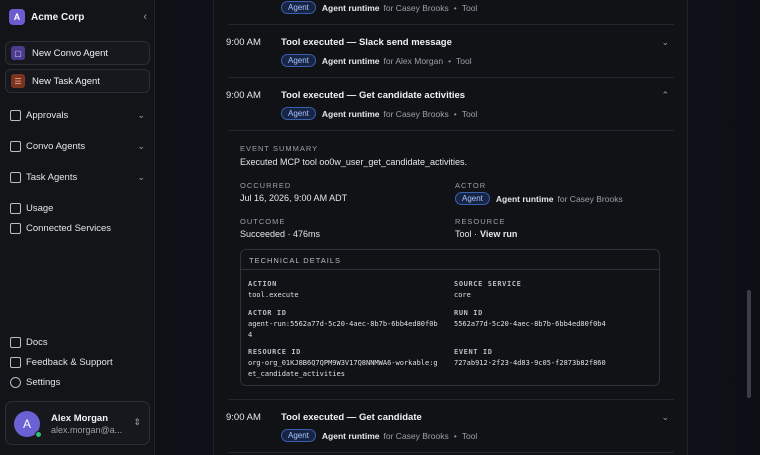  What do you see at coordinates (665, 95) in the screenshot?
I see `chevron-up-icon: ⌃` at bounding box center [665, 95].